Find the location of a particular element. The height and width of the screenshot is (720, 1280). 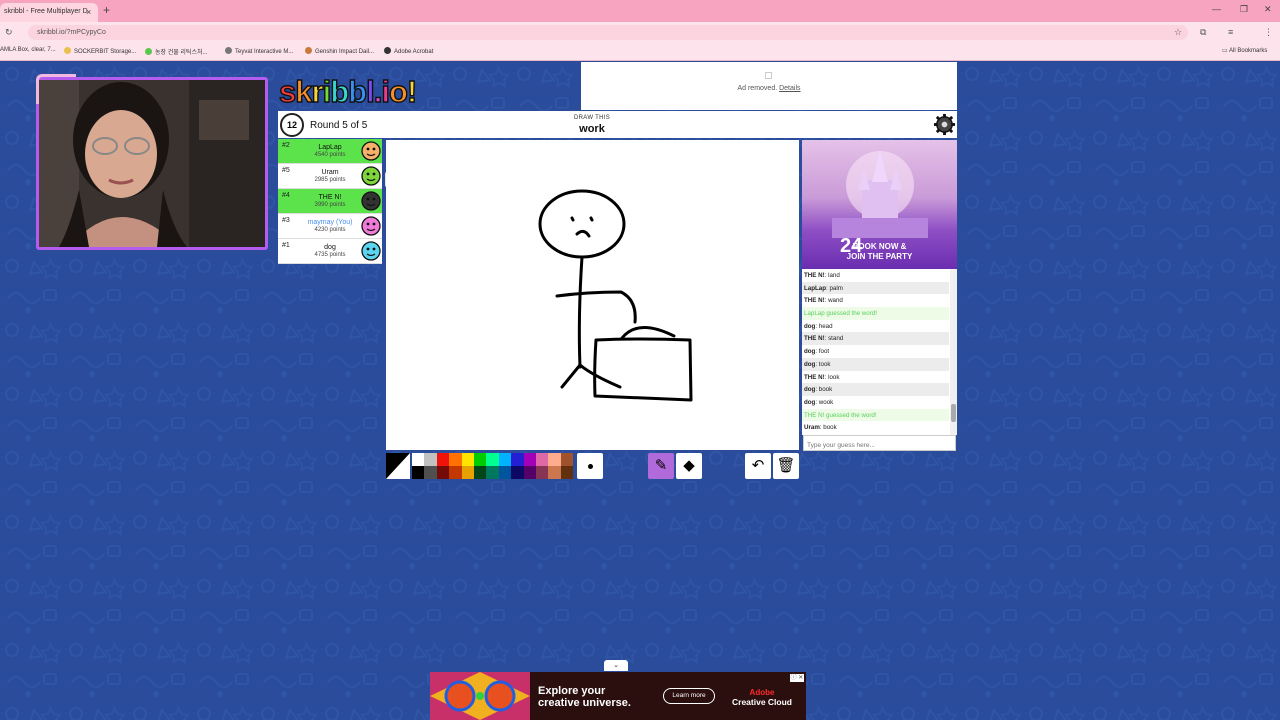

player-row: #4 THE N! 3990 points is located at coordinates (330, 201).